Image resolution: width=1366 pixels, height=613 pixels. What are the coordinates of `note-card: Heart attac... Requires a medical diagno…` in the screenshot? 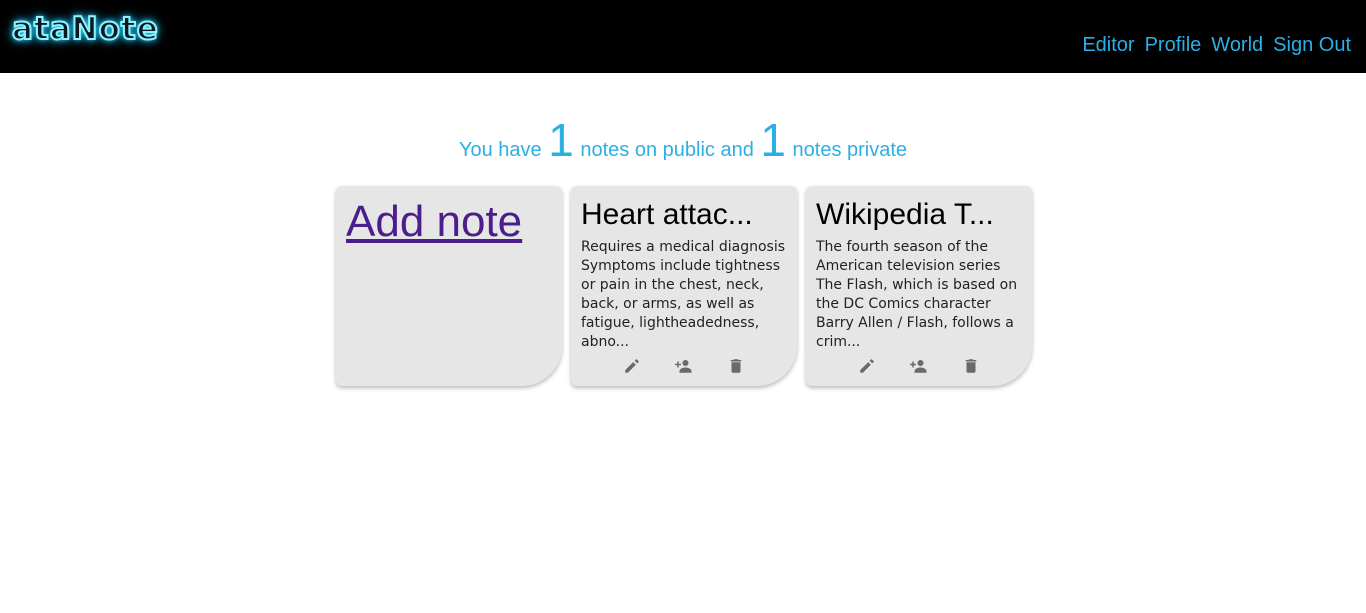 It's located at (684, 286).